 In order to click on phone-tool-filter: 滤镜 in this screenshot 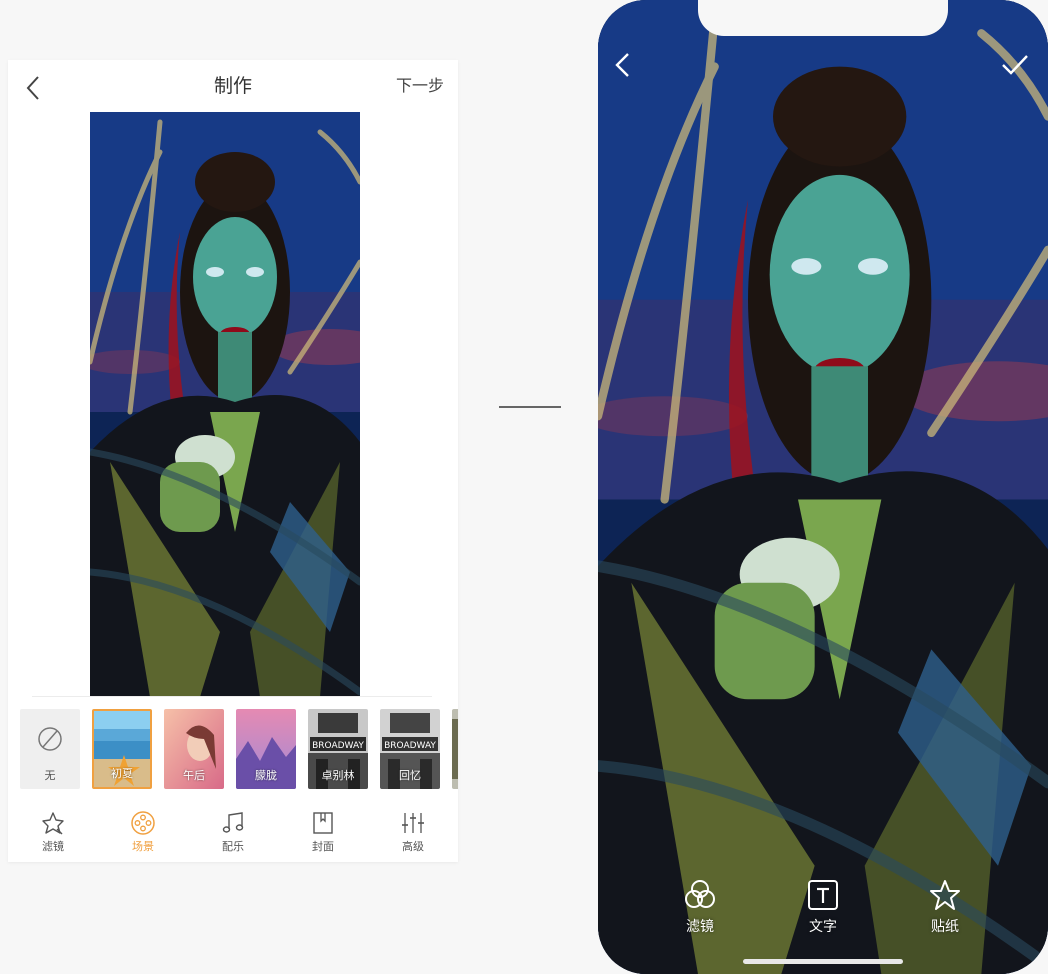, I will do `click(700, 907)`.